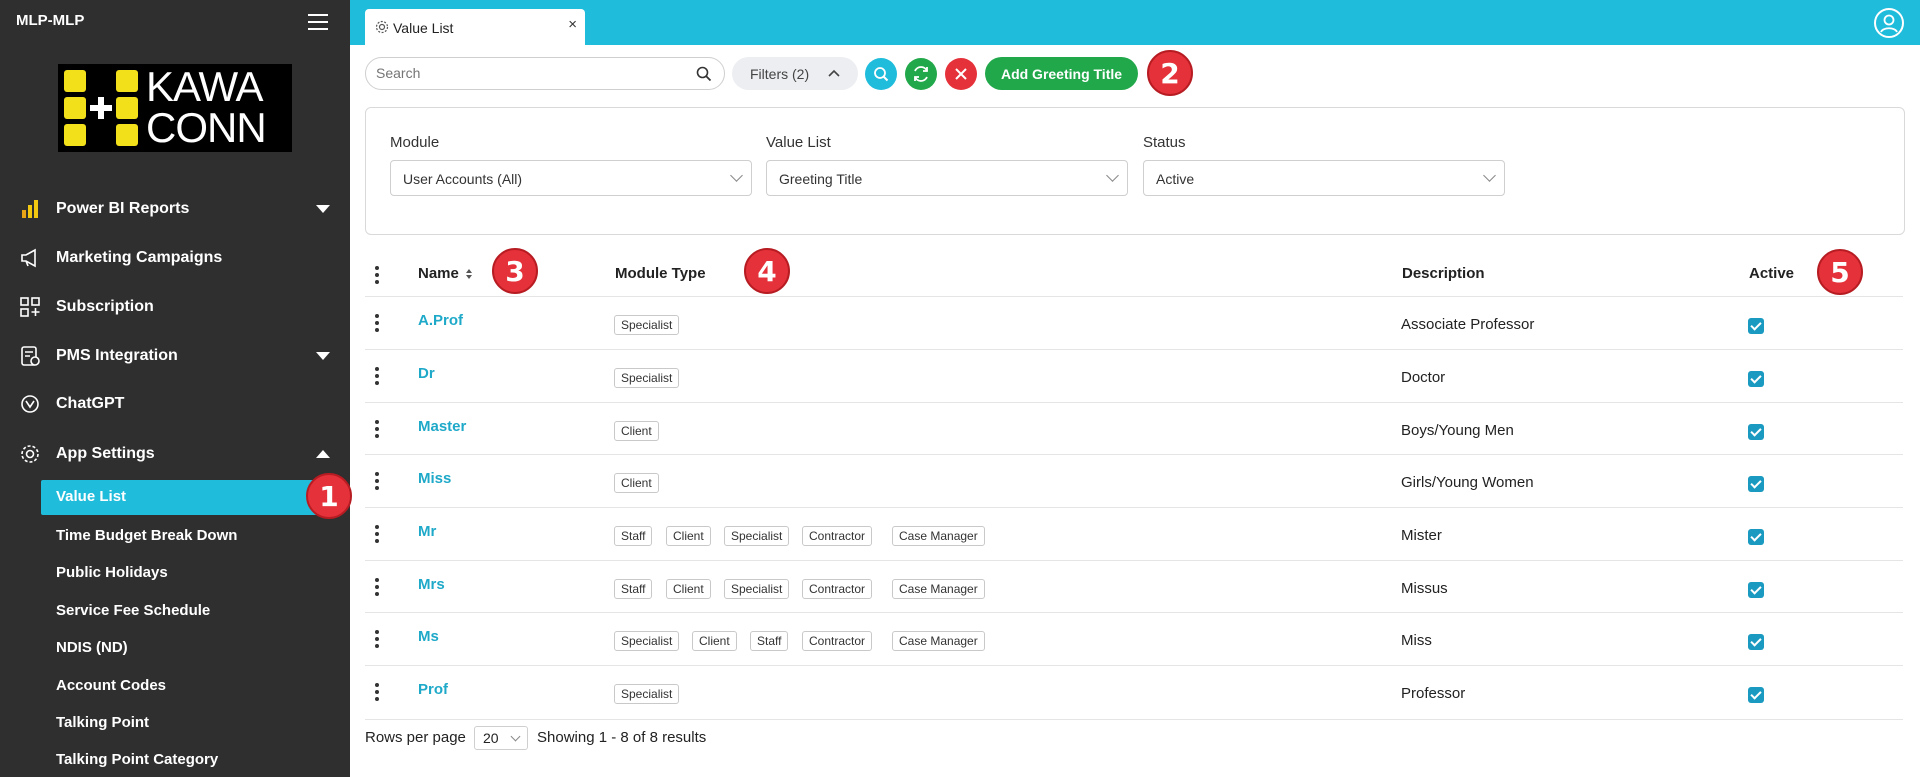  What do you see at coordinates (526, 73) in the screenshot?
I see `search-input` at bounding box center [526, 73].